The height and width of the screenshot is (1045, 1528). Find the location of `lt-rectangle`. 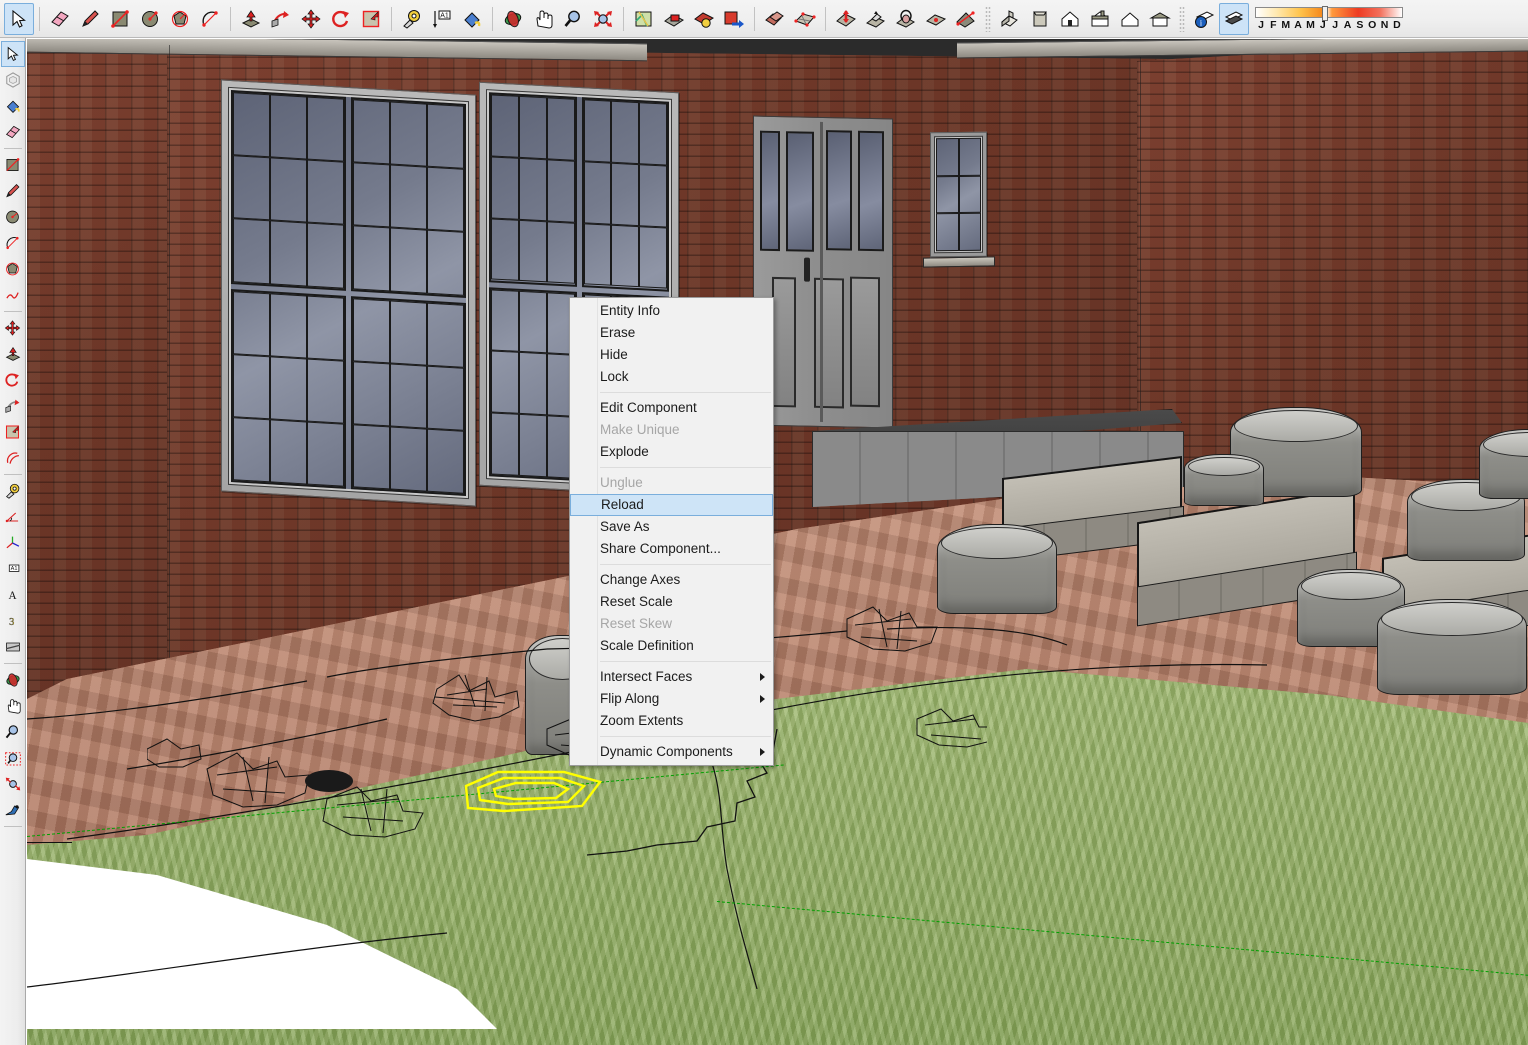

lt-rectangle is located at coordinates (13, 165).